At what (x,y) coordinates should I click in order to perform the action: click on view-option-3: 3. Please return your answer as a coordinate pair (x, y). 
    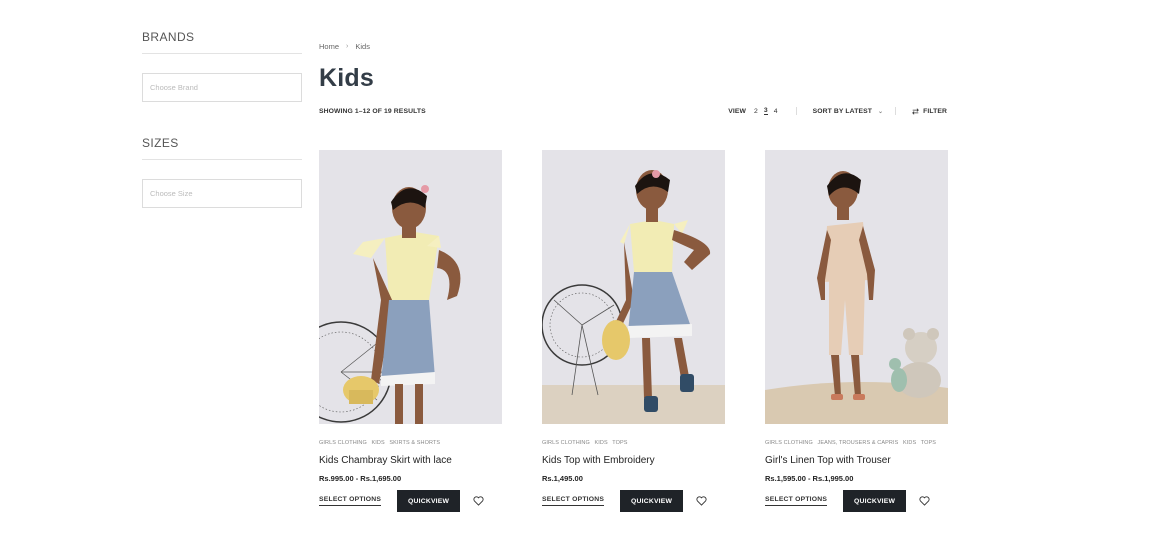
    Looking at the image, I should click on (765, 111).